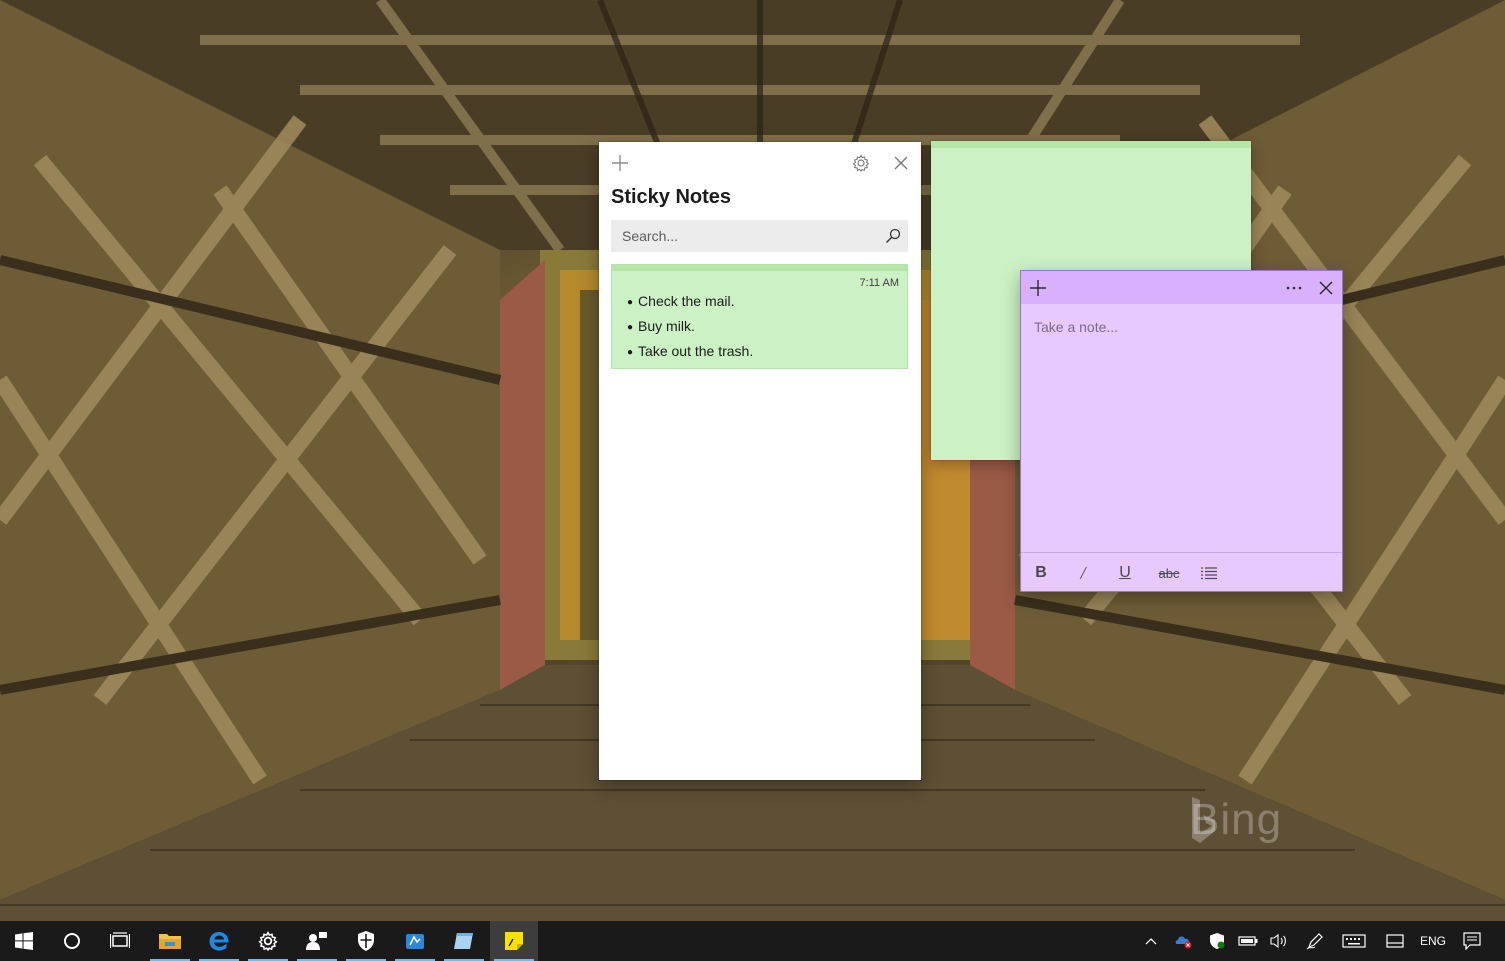 This screenshot has height=961, width=1505. I want to click on volume-icon, so click(1278, 941).